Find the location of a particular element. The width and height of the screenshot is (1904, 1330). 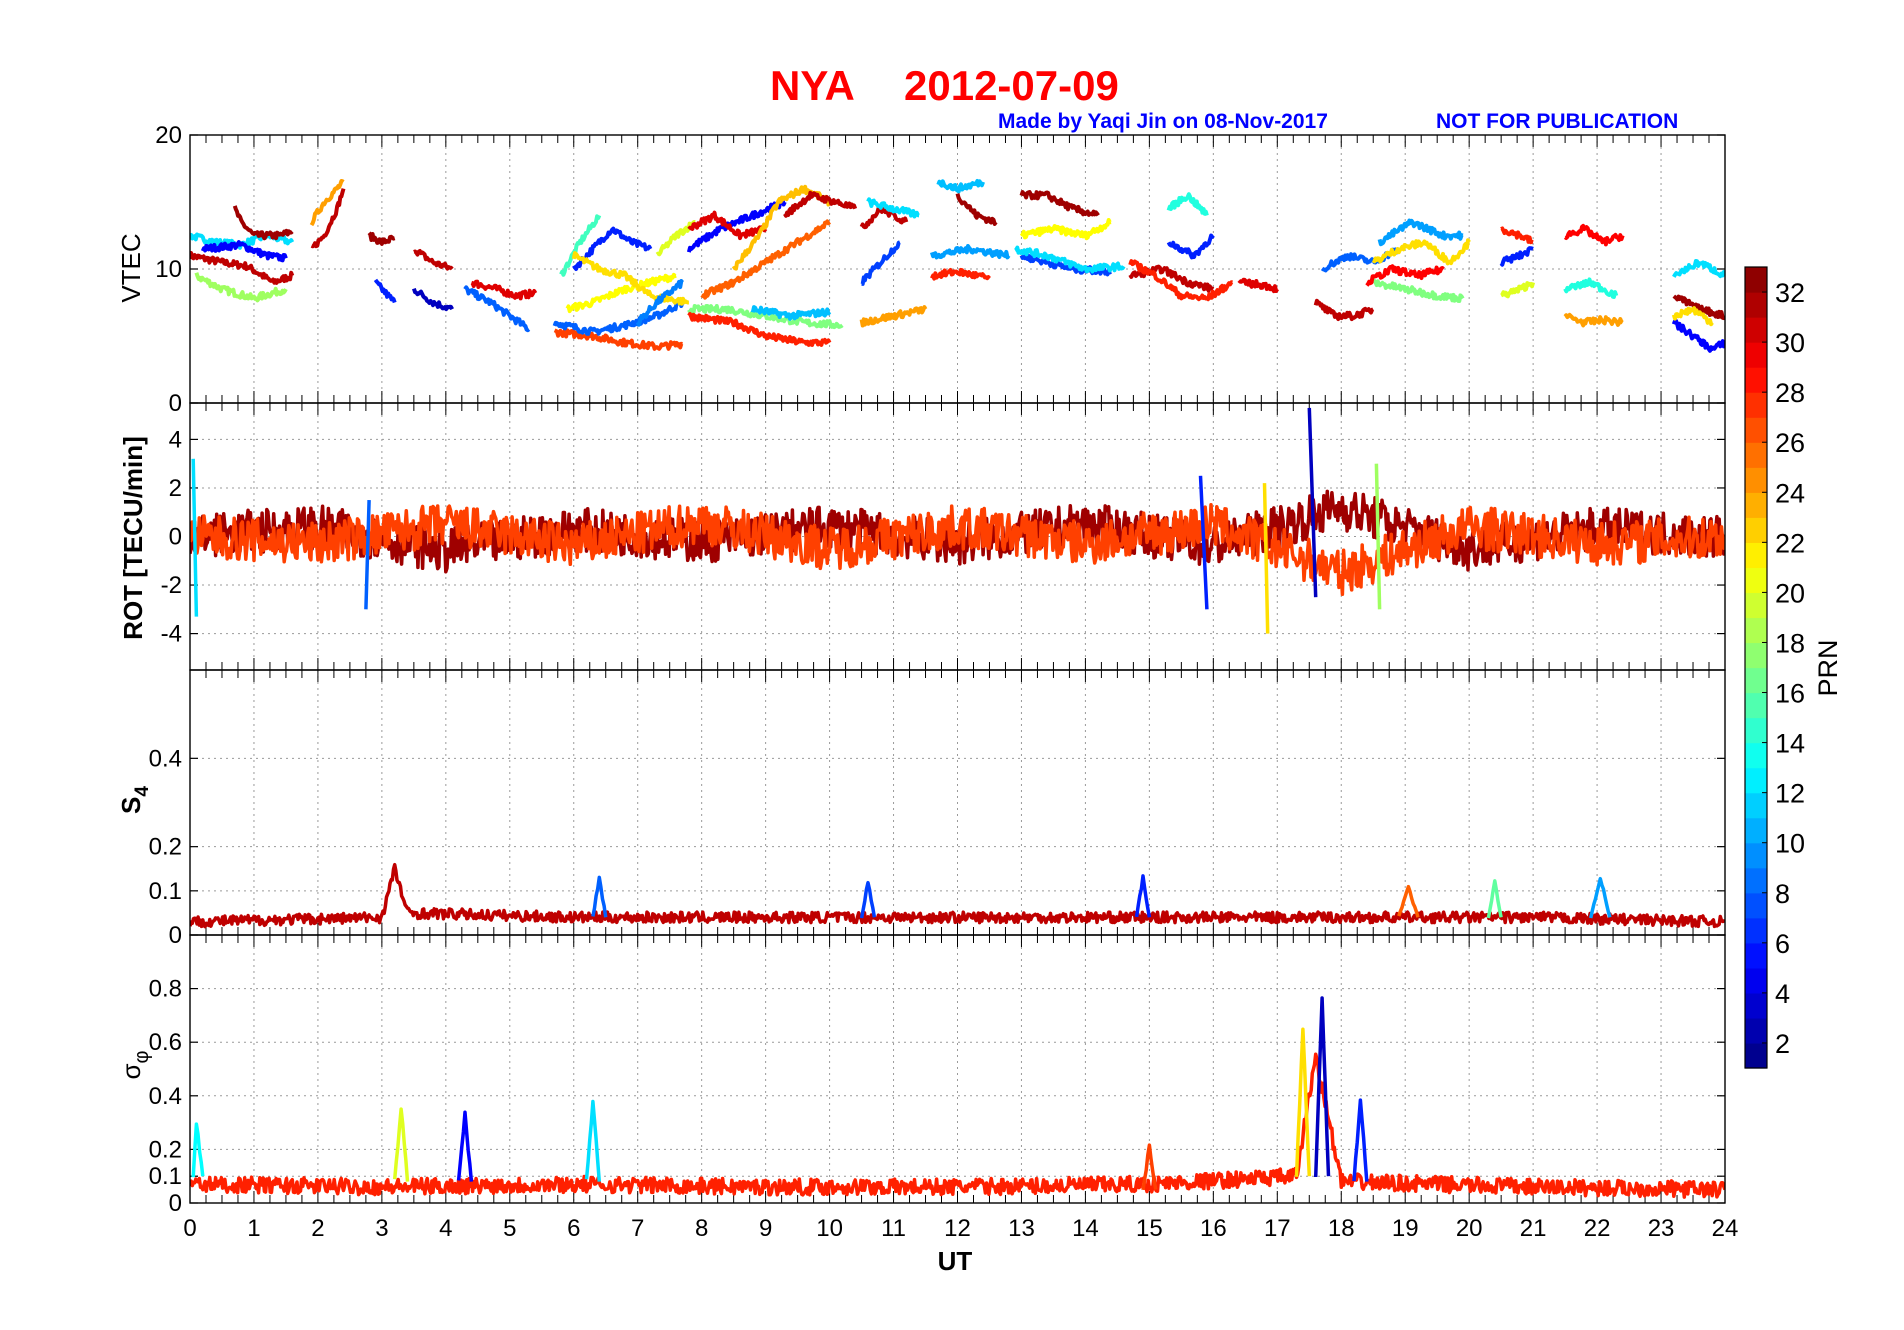

x-tick-label: 9 is located at coordinates (765, 1228).